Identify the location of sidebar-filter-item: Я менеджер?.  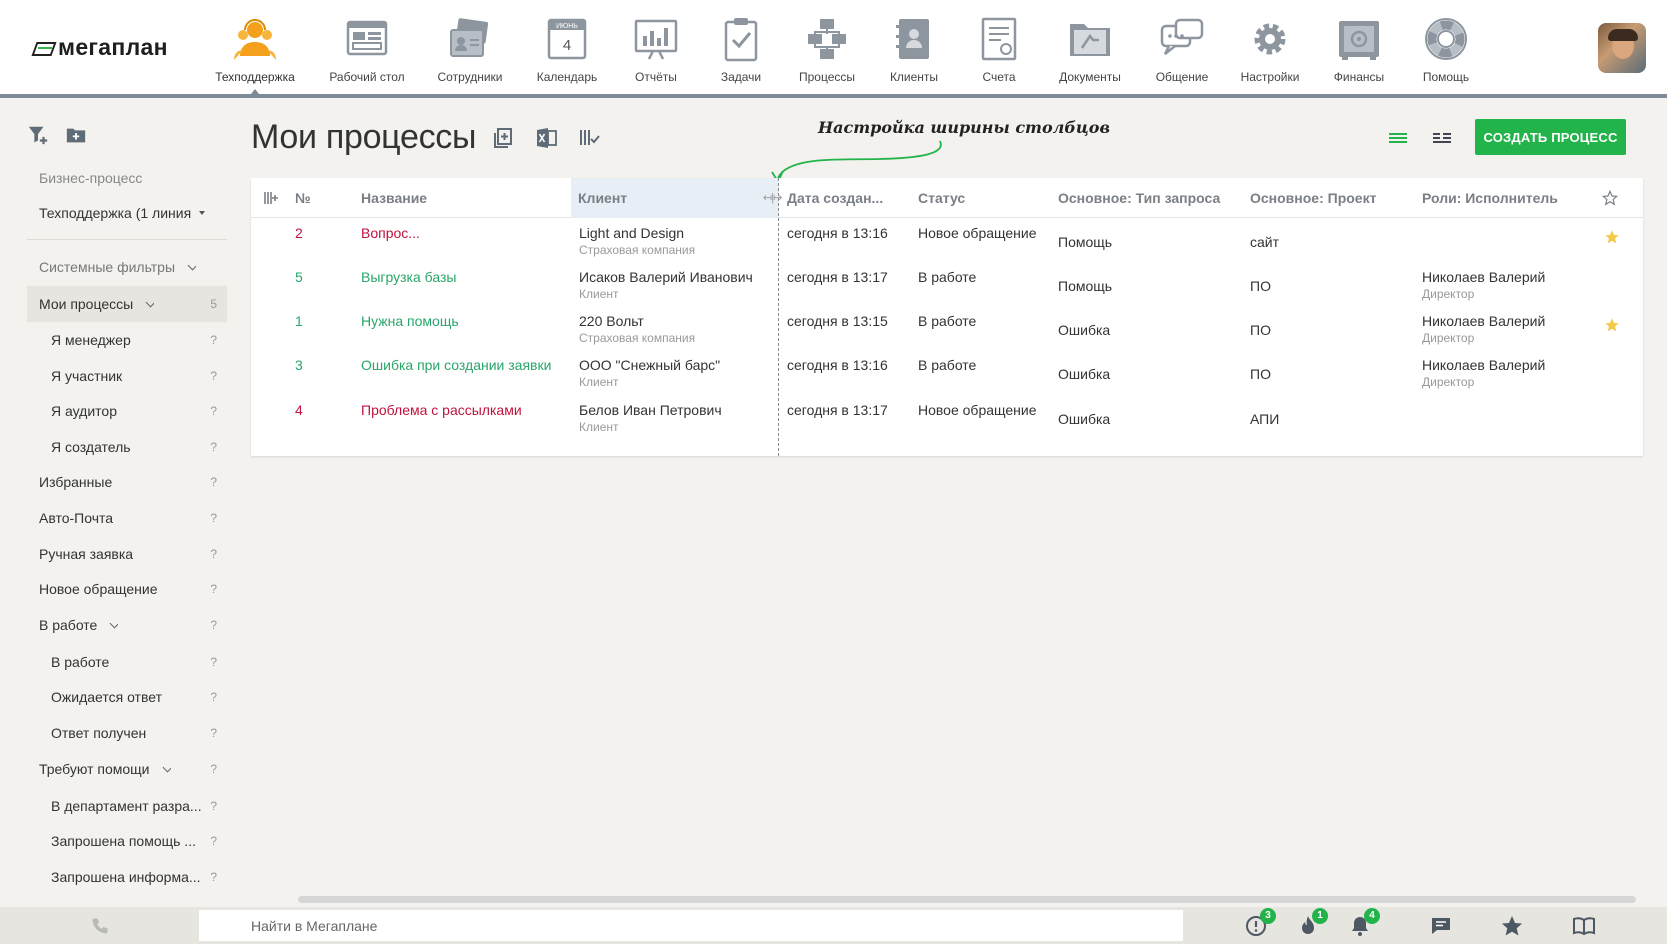
(127, 340).